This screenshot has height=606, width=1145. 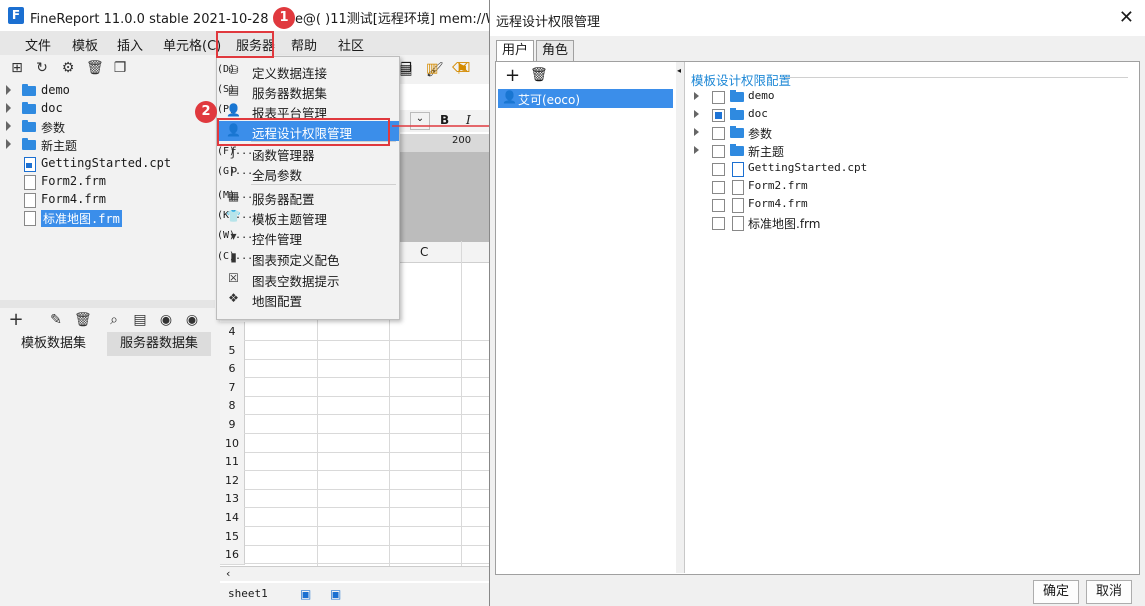 What do you see at coordinates (905, 151) in the screenshot?
I see `perm-tree-item: 新主题` at bounding box center [905, 151].